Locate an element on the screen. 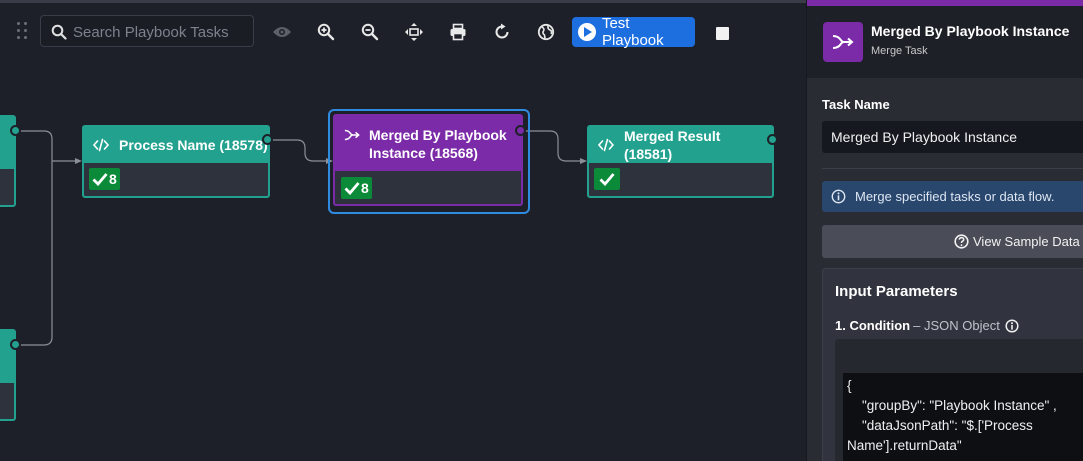  merged-by-output-port is located at coordinates (520, 130).